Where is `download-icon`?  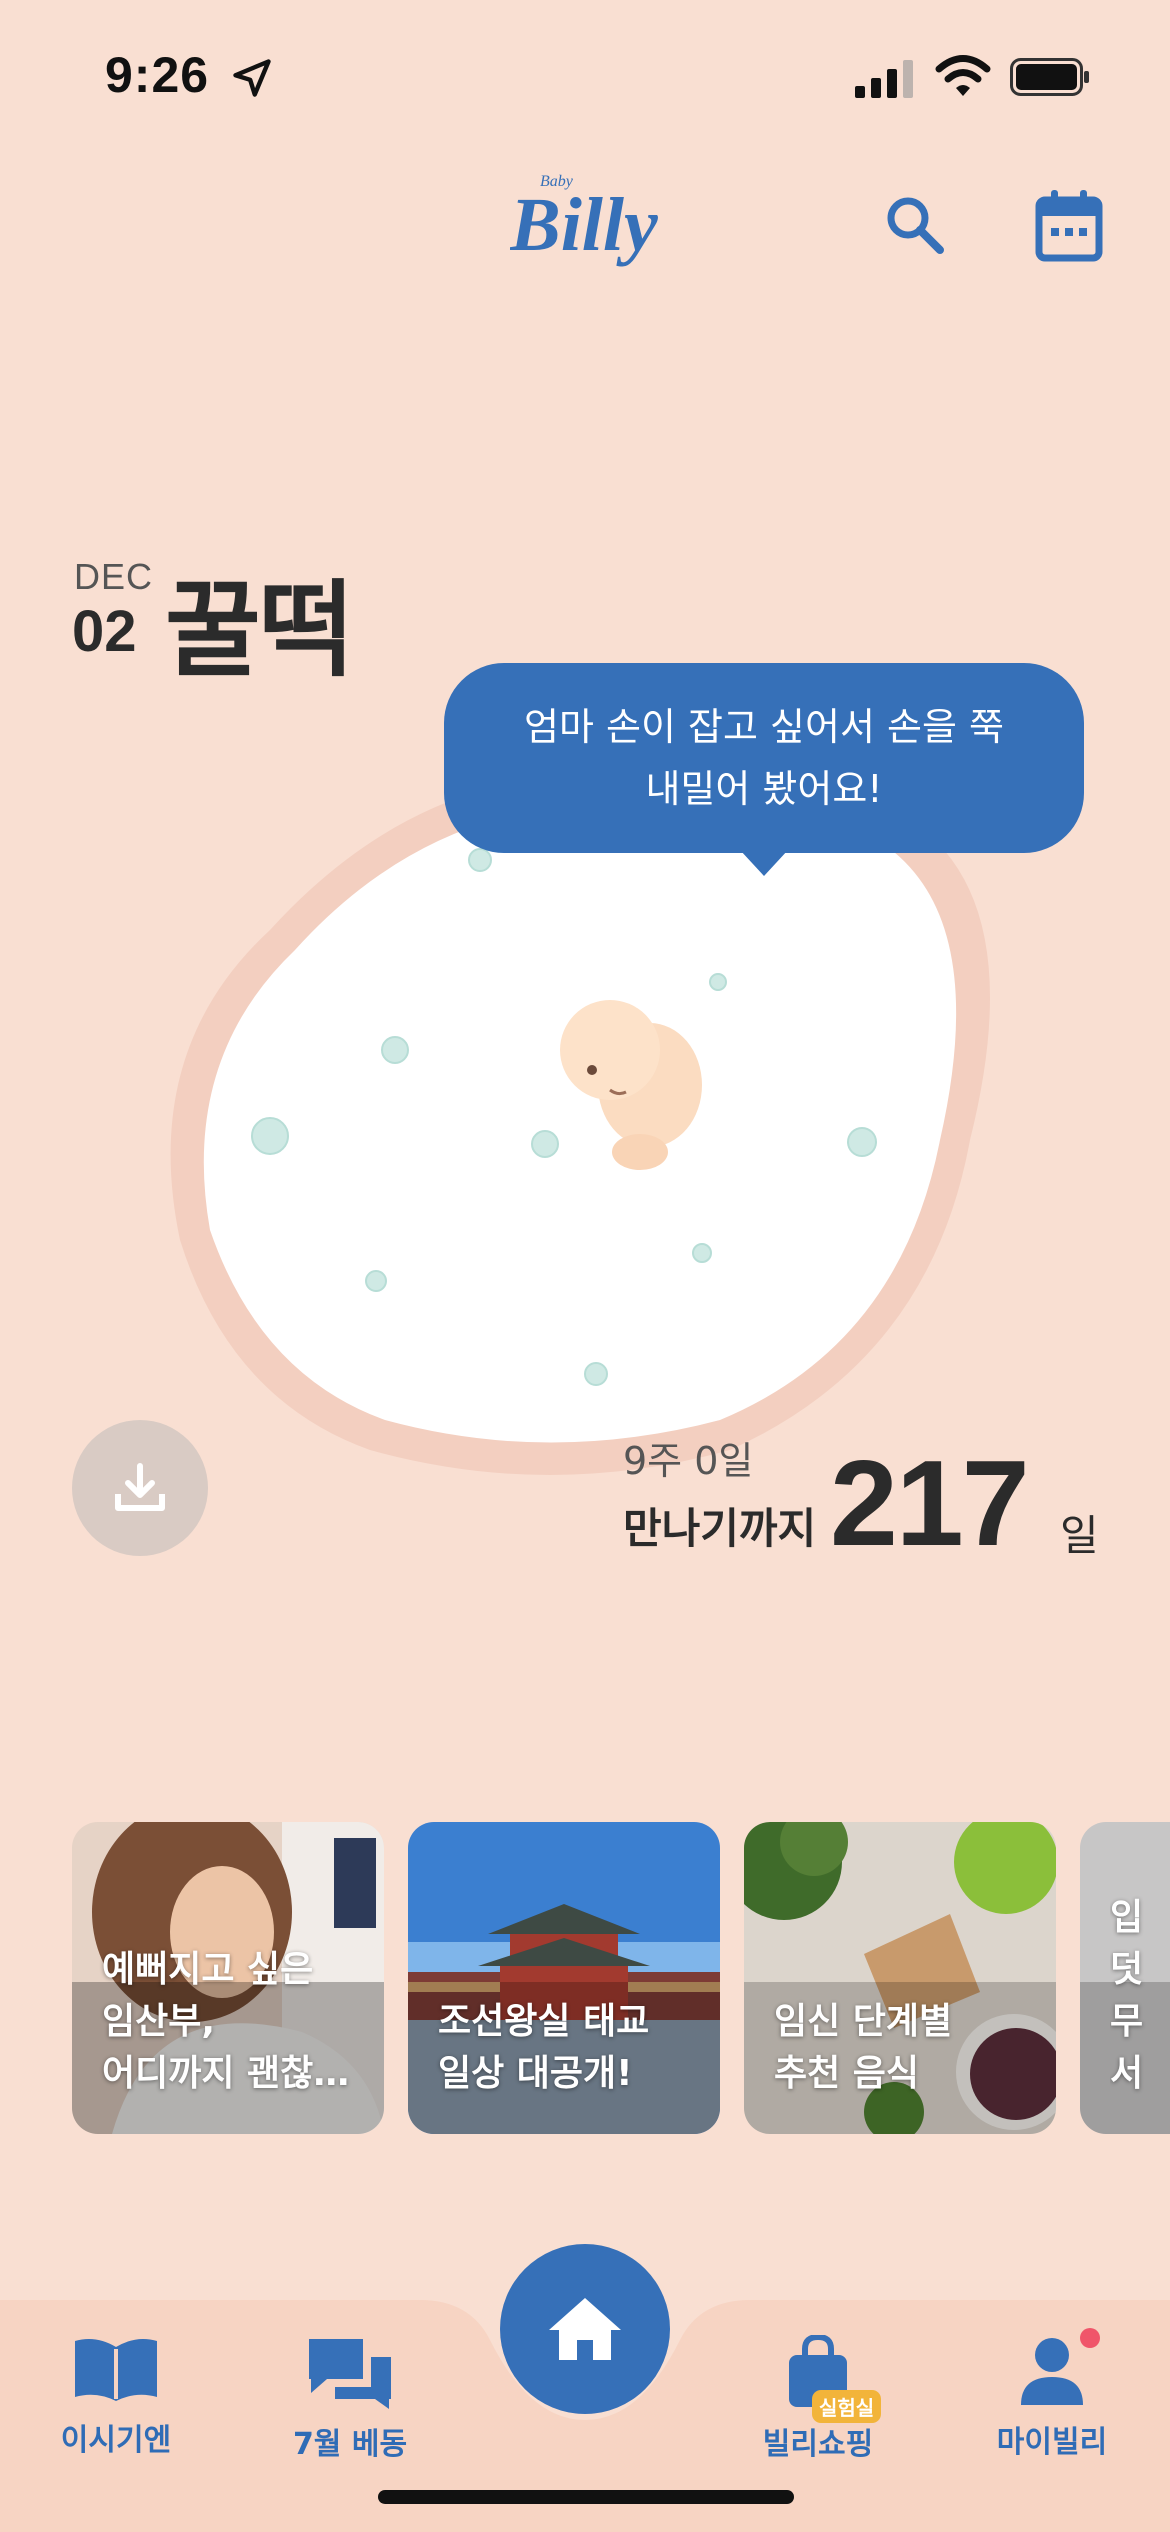
download-icon is located at coordinates (140, 1487).